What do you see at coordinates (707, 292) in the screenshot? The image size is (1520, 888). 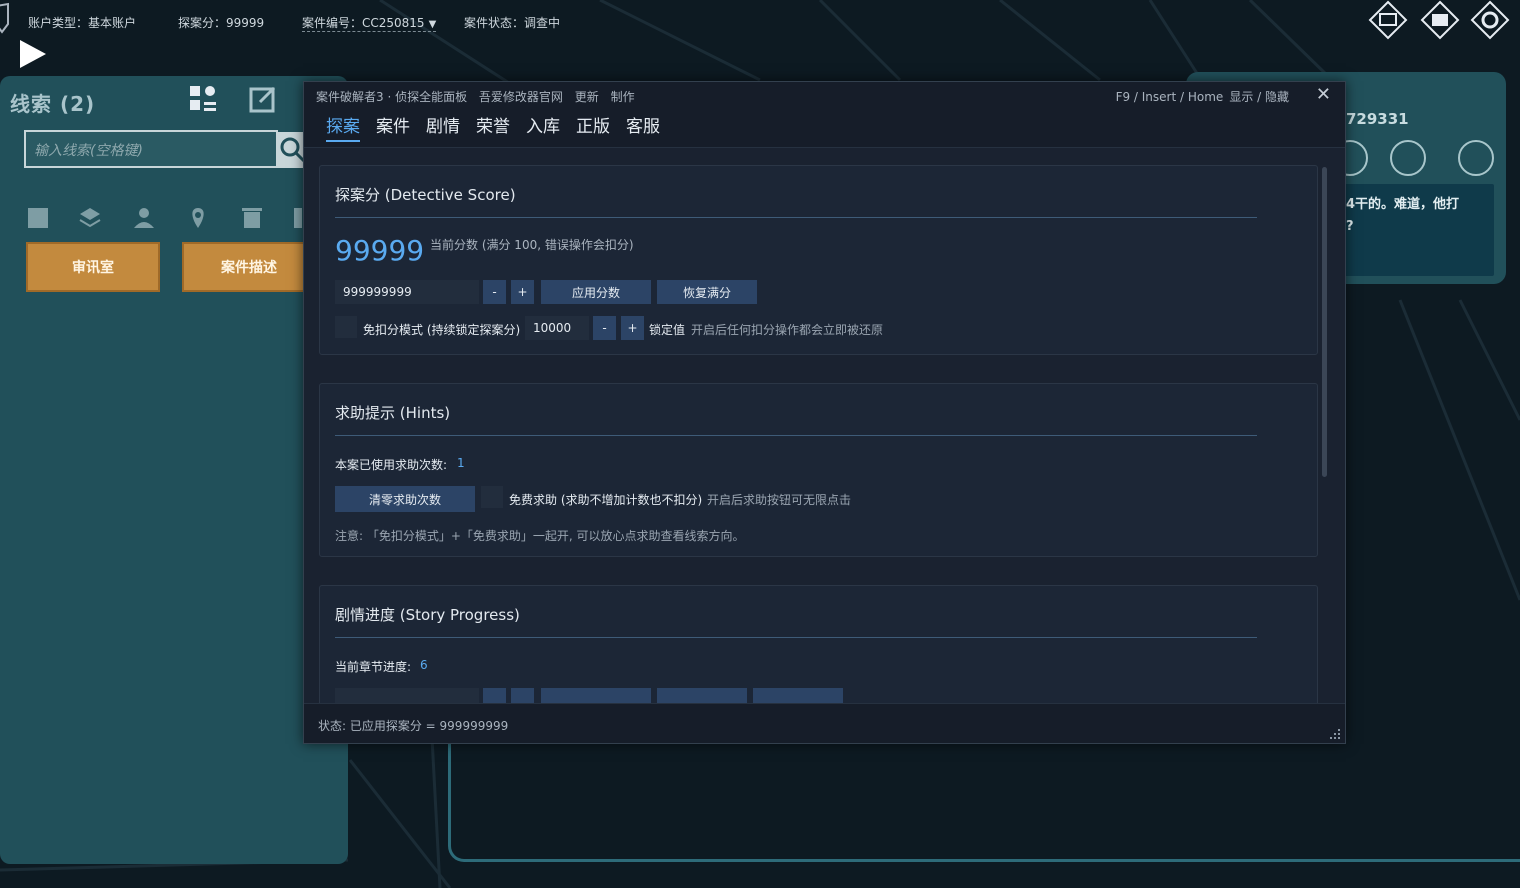 I see `restore-score-button: 恢复满分` at bounding box center [707, 292].